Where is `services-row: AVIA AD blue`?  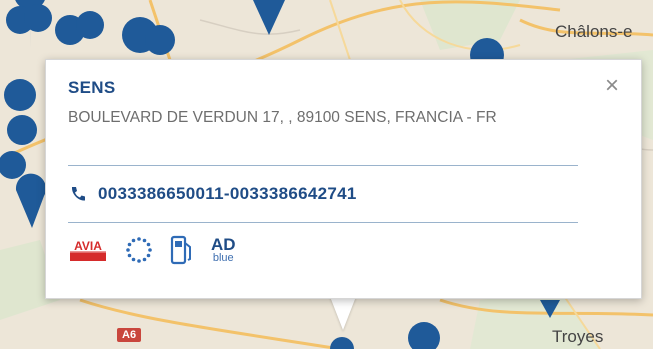 services-row: AVIA AD blue is located at coordinates (160, 250).